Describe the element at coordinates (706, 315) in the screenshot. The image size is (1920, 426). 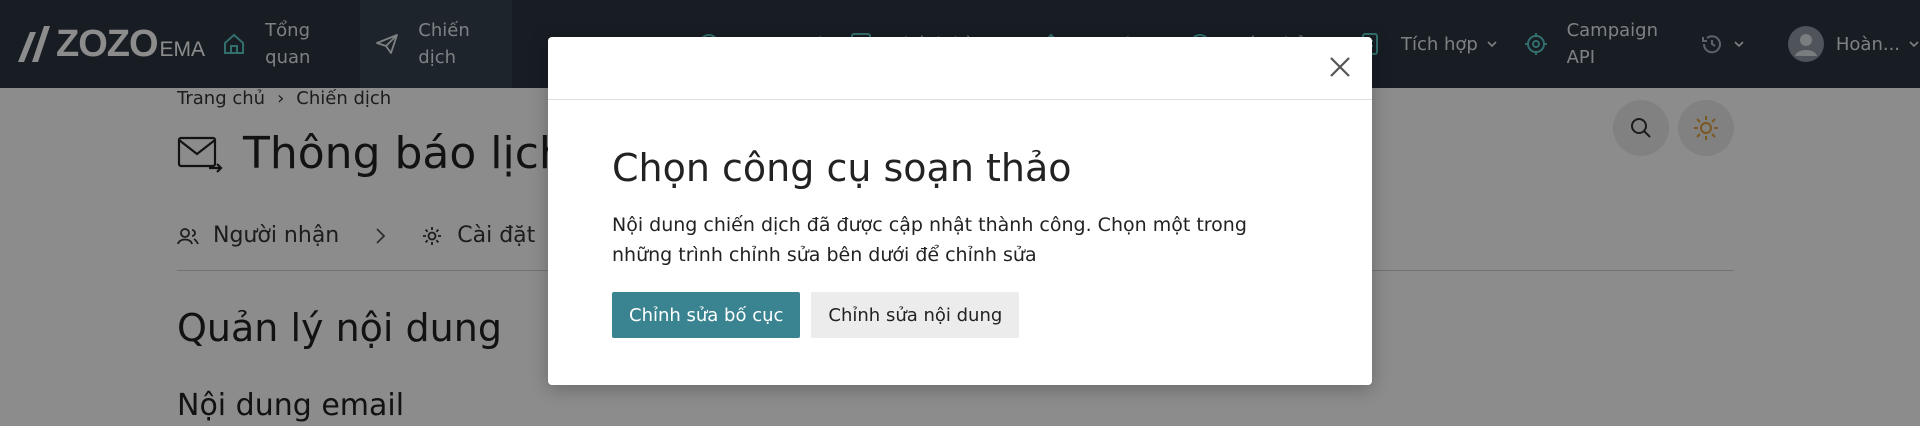
I see `edit-layout-button: Chỉnh sửa bố cục` at that location.